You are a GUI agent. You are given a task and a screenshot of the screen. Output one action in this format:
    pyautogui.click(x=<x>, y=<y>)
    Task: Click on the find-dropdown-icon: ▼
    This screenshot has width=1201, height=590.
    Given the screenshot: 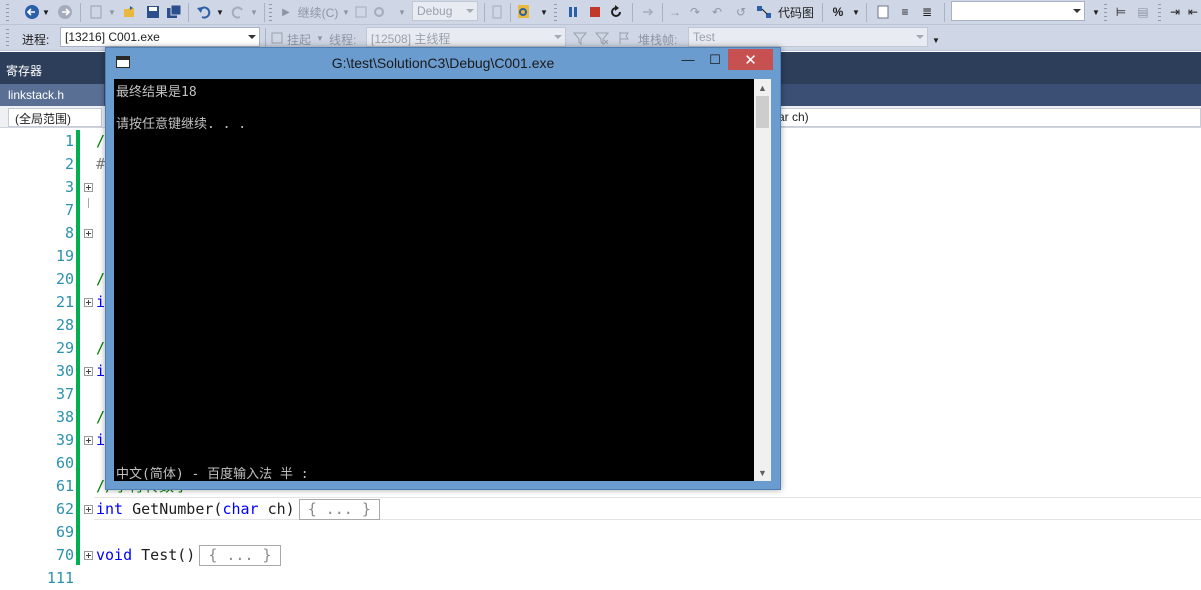 What is the action you would take?
    pyautogui.click(x=544, y=12)
    